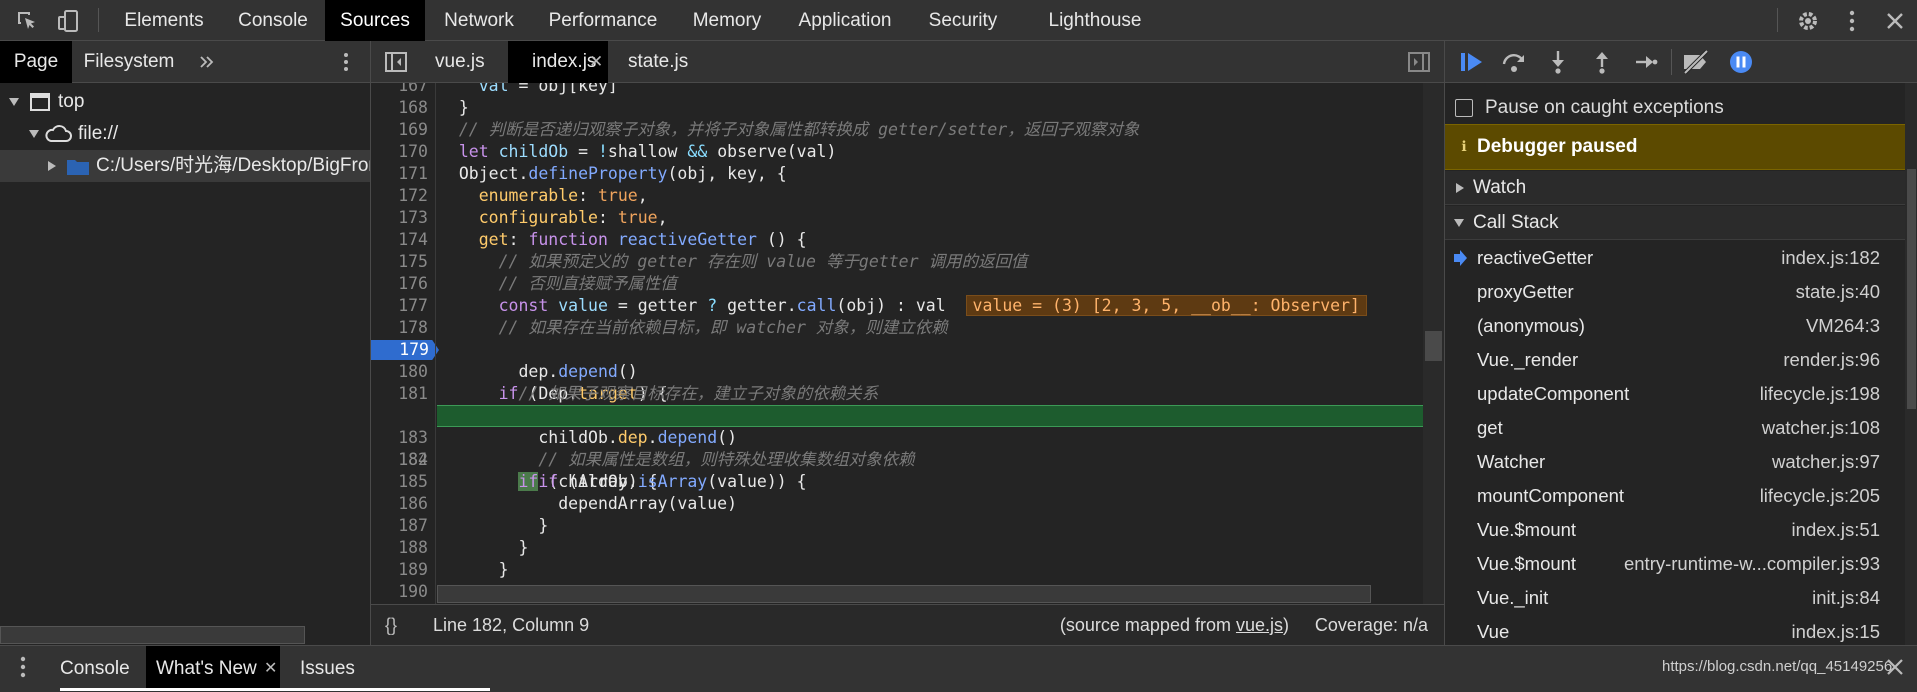  What do you see at coordinates (1672, 428) in the screenshot?
I see `call-frame-row: get watcher.js:108` at bounding box center [1672, 428].